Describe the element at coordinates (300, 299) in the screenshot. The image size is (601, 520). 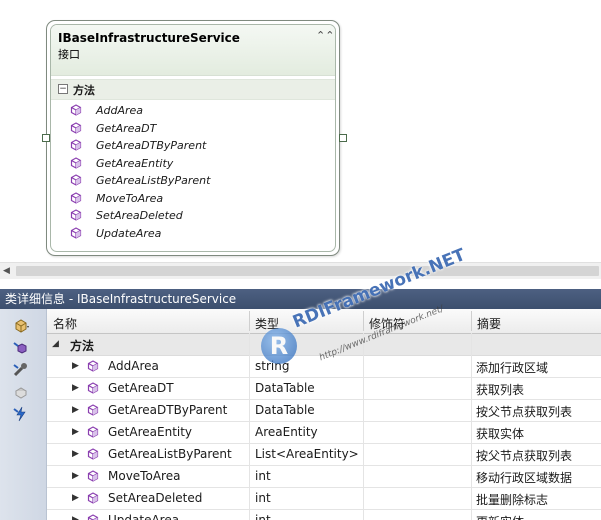
I see `class-details-title-bar: 类详细信息 - IBaseInfrastructureService` at that location.